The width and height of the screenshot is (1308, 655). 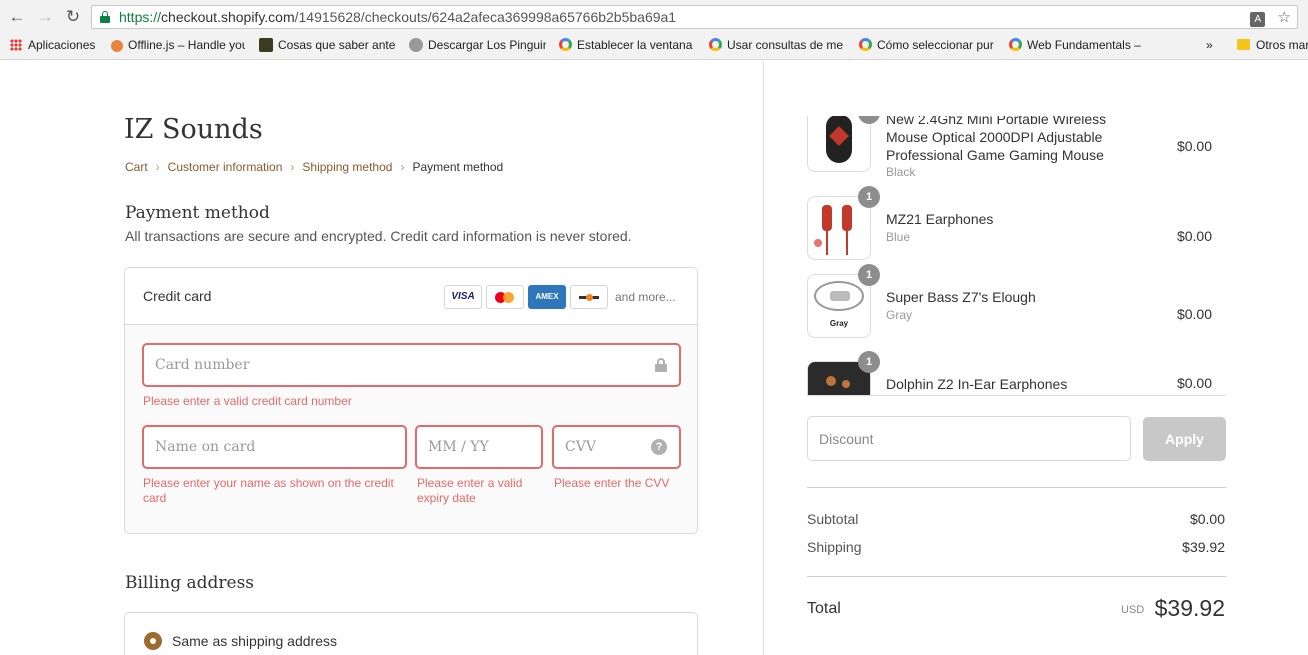 What do you see at coordinates (197, 213) in the screenshot?
I see `payment-section-title: Payment method` at bounding box center [197, 213].